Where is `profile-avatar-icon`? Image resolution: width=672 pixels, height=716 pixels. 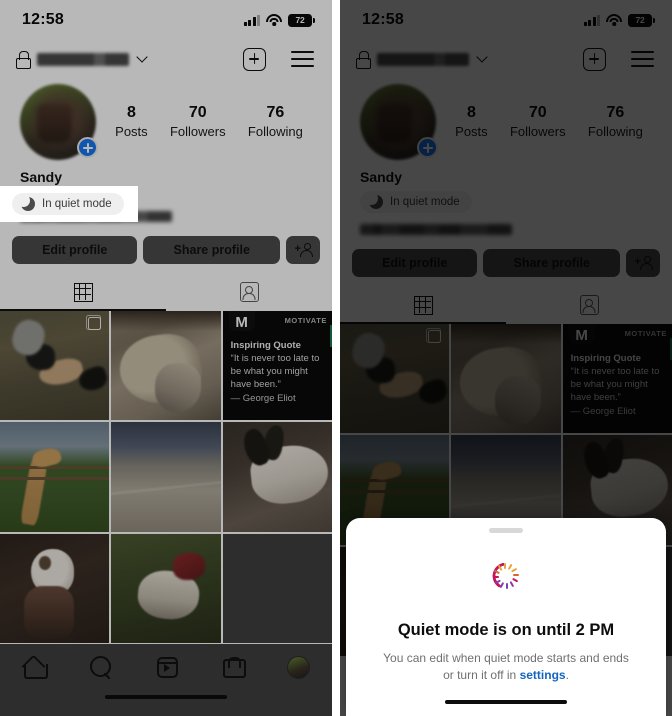
profile-avatar-icon is located at coordinates (298, 667).